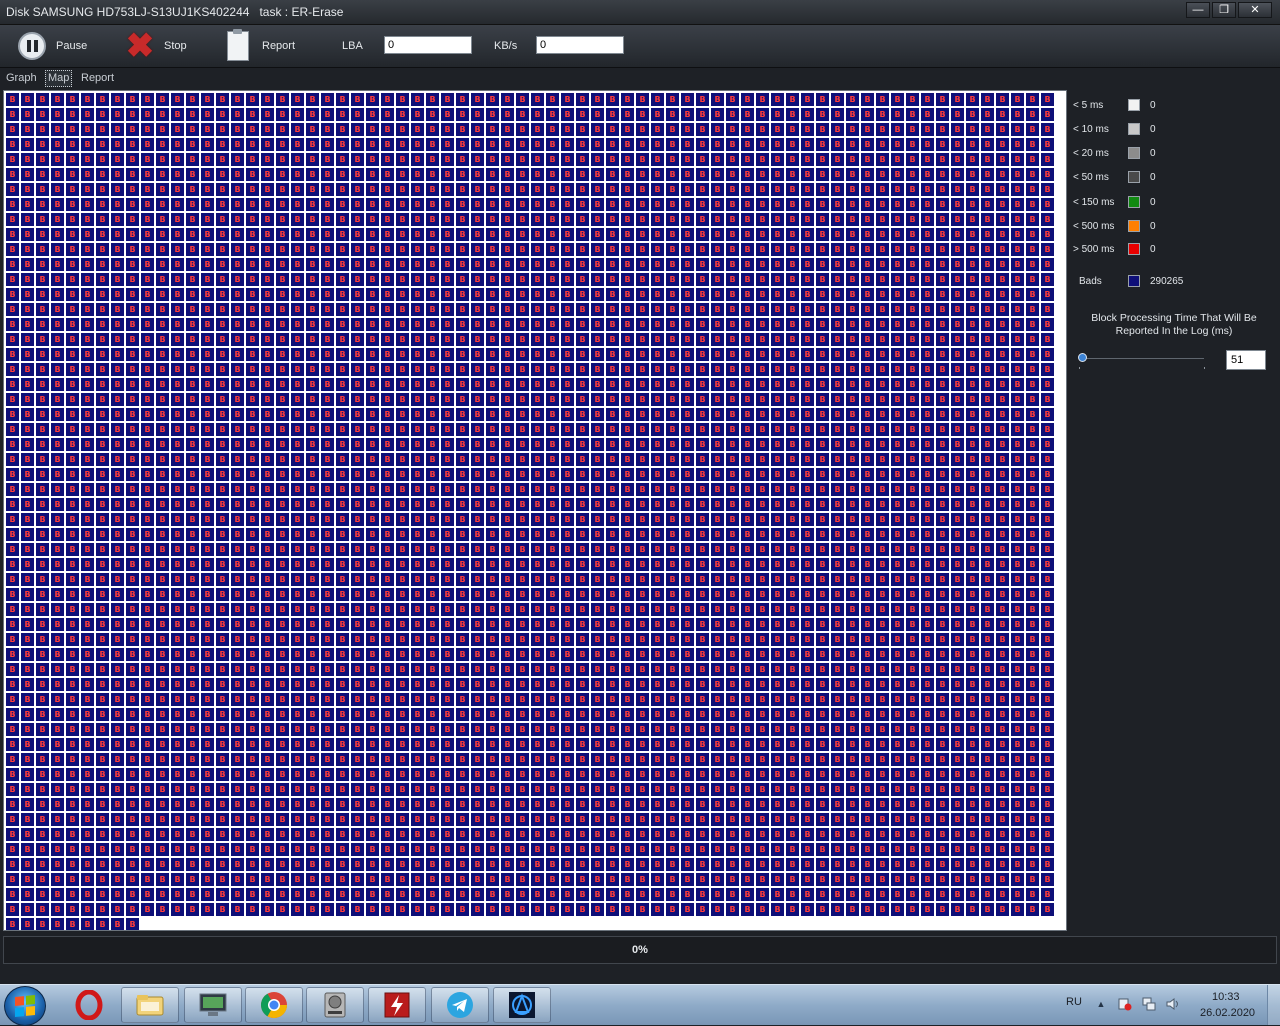  What do you see at coordinates (580, 45) in the screenshot?
I see `kbs-field` at bounding box center [580, 45].